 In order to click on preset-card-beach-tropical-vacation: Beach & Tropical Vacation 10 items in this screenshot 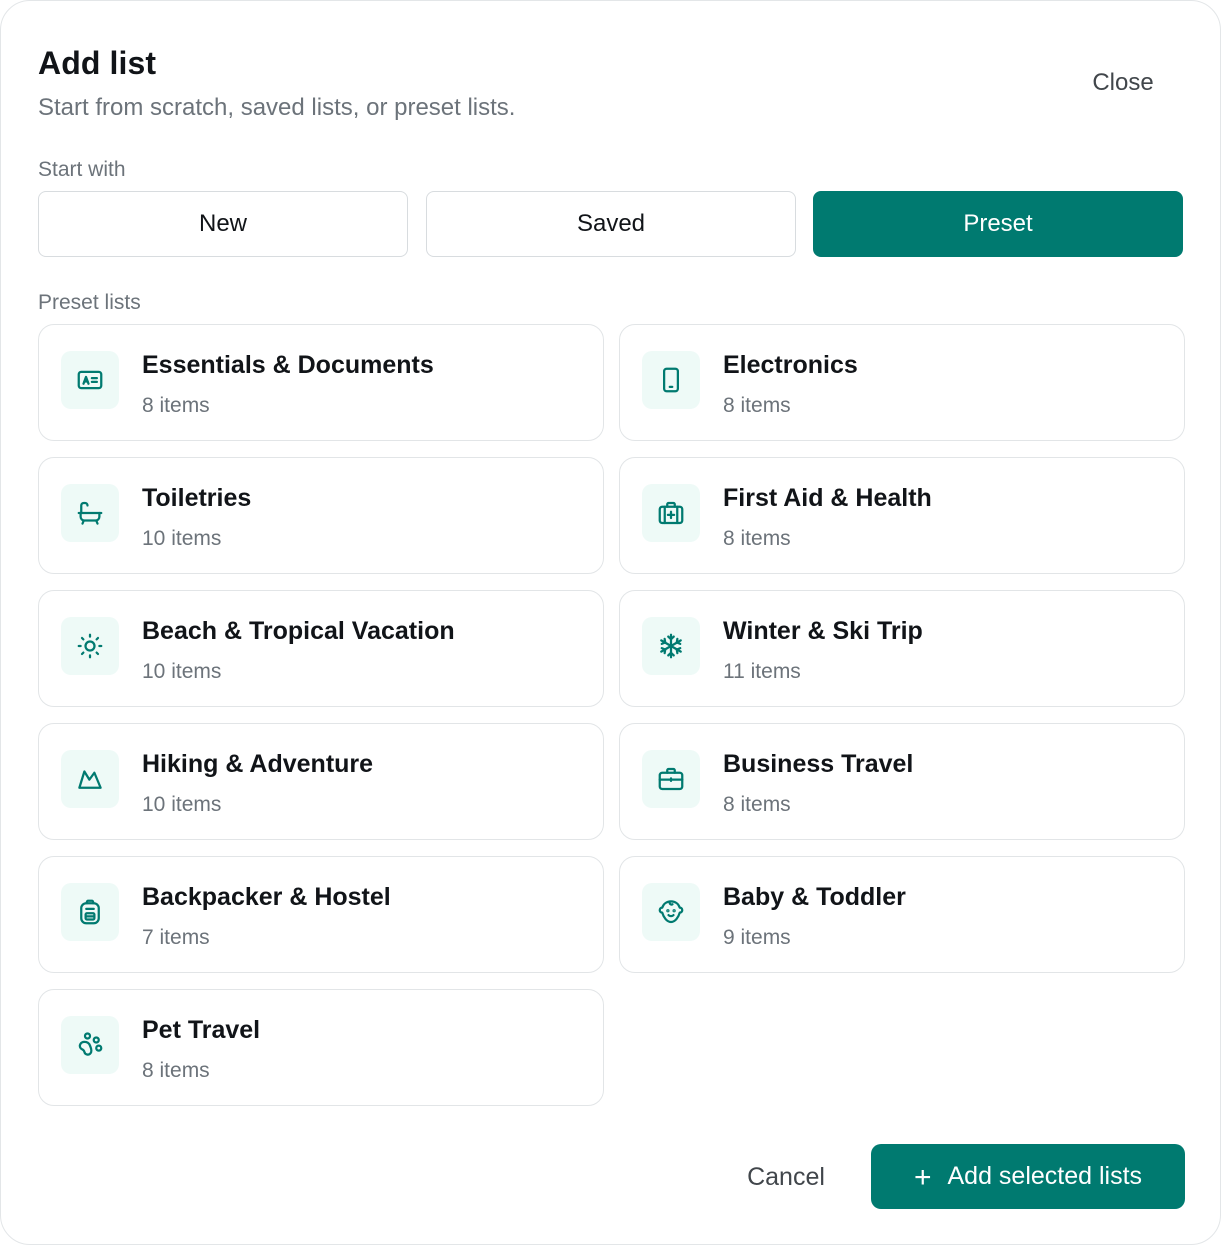, I will do `click(321, 648)`.